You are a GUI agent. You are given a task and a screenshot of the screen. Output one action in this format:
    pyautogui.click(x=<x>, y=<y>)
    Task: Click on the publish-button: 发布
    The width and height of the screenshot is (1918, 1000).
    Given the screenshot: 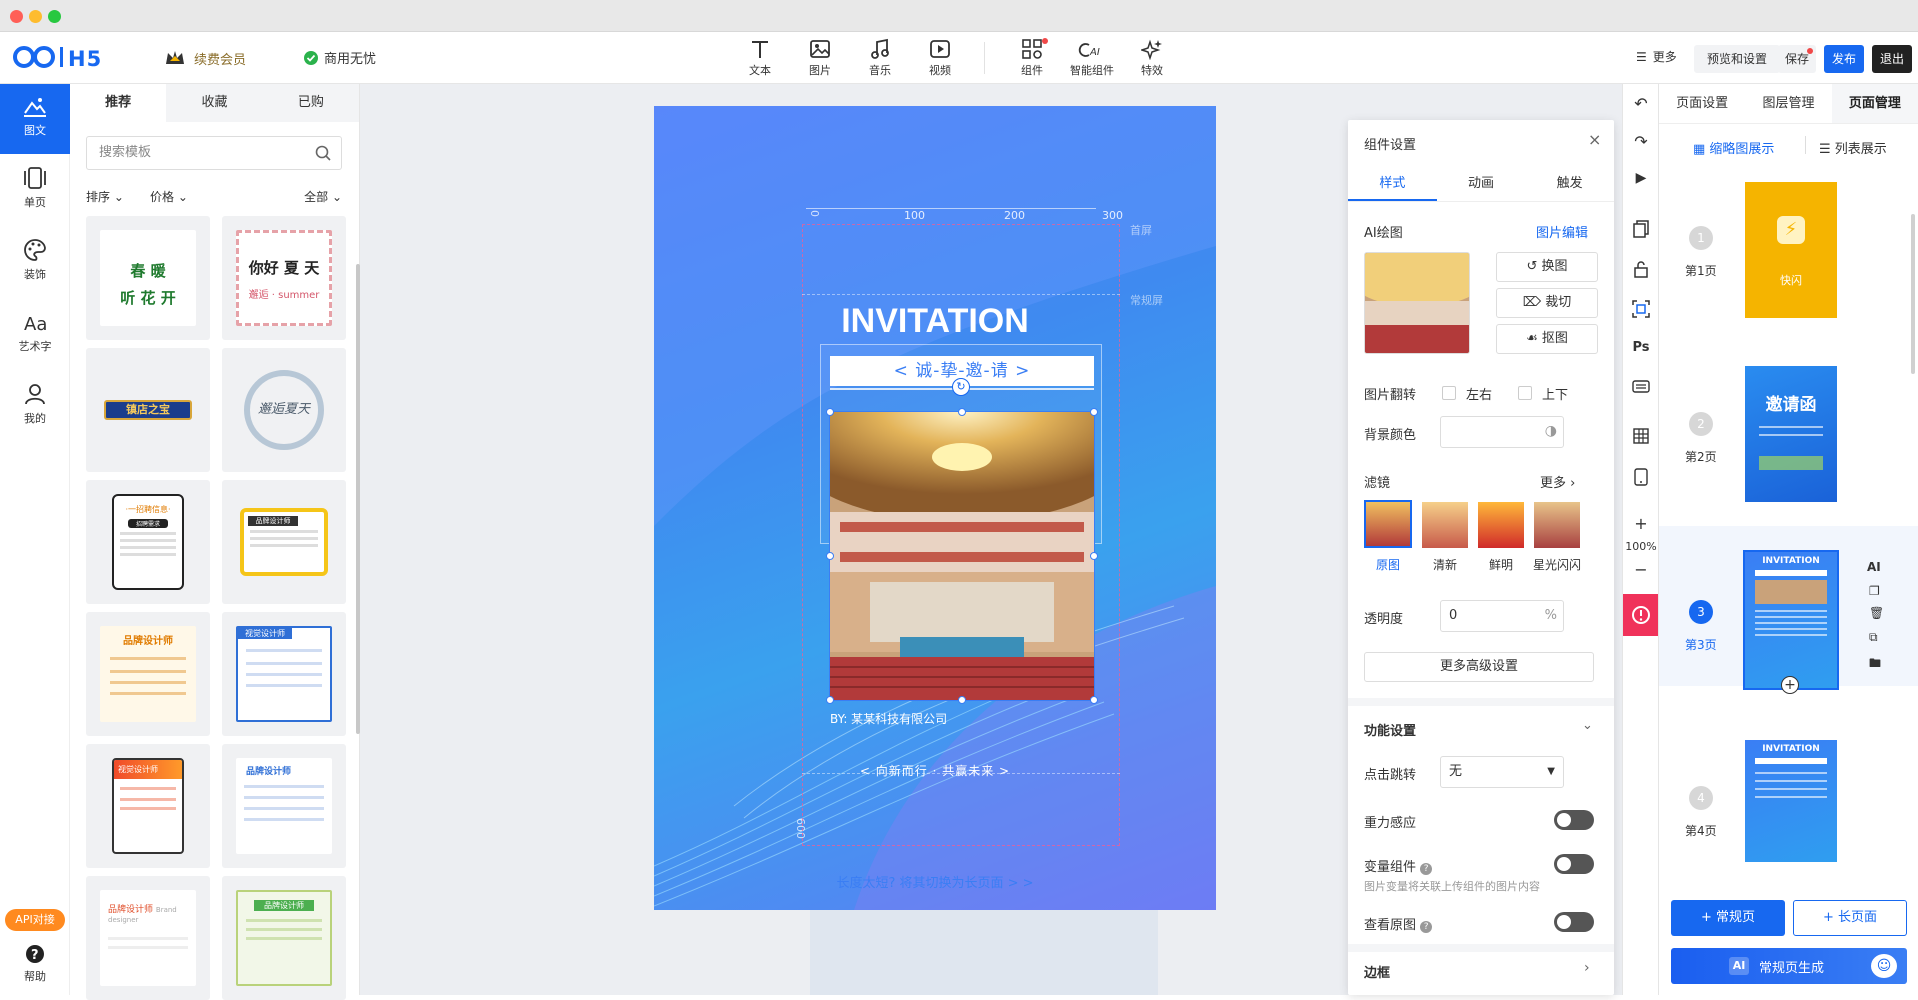 What is the action you would take?
    pyautogui.click(x=1844, y=59)
    